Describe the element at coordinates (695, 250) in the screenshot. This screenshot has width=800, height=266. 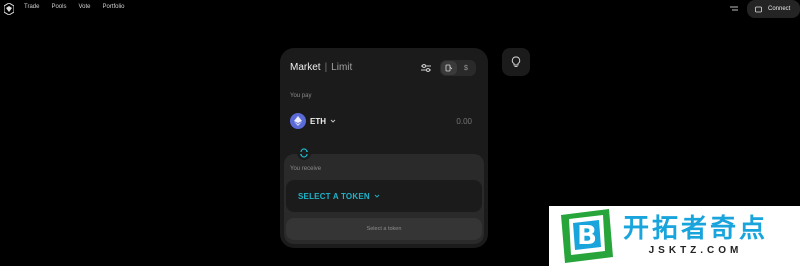
I see `watermark-domain: JSKTZ.COM` at that location.